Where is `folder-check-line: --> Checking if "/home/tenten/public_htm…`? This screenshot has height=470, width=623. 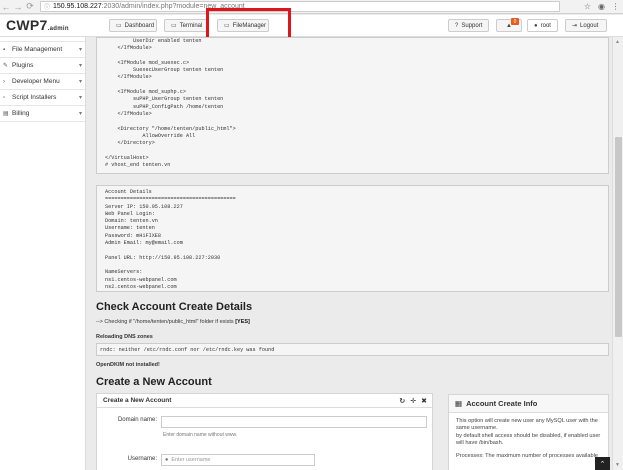
folder-check-line: --> Checking if "/home/tenten/public_htm… is located at coordinates (173, 322).